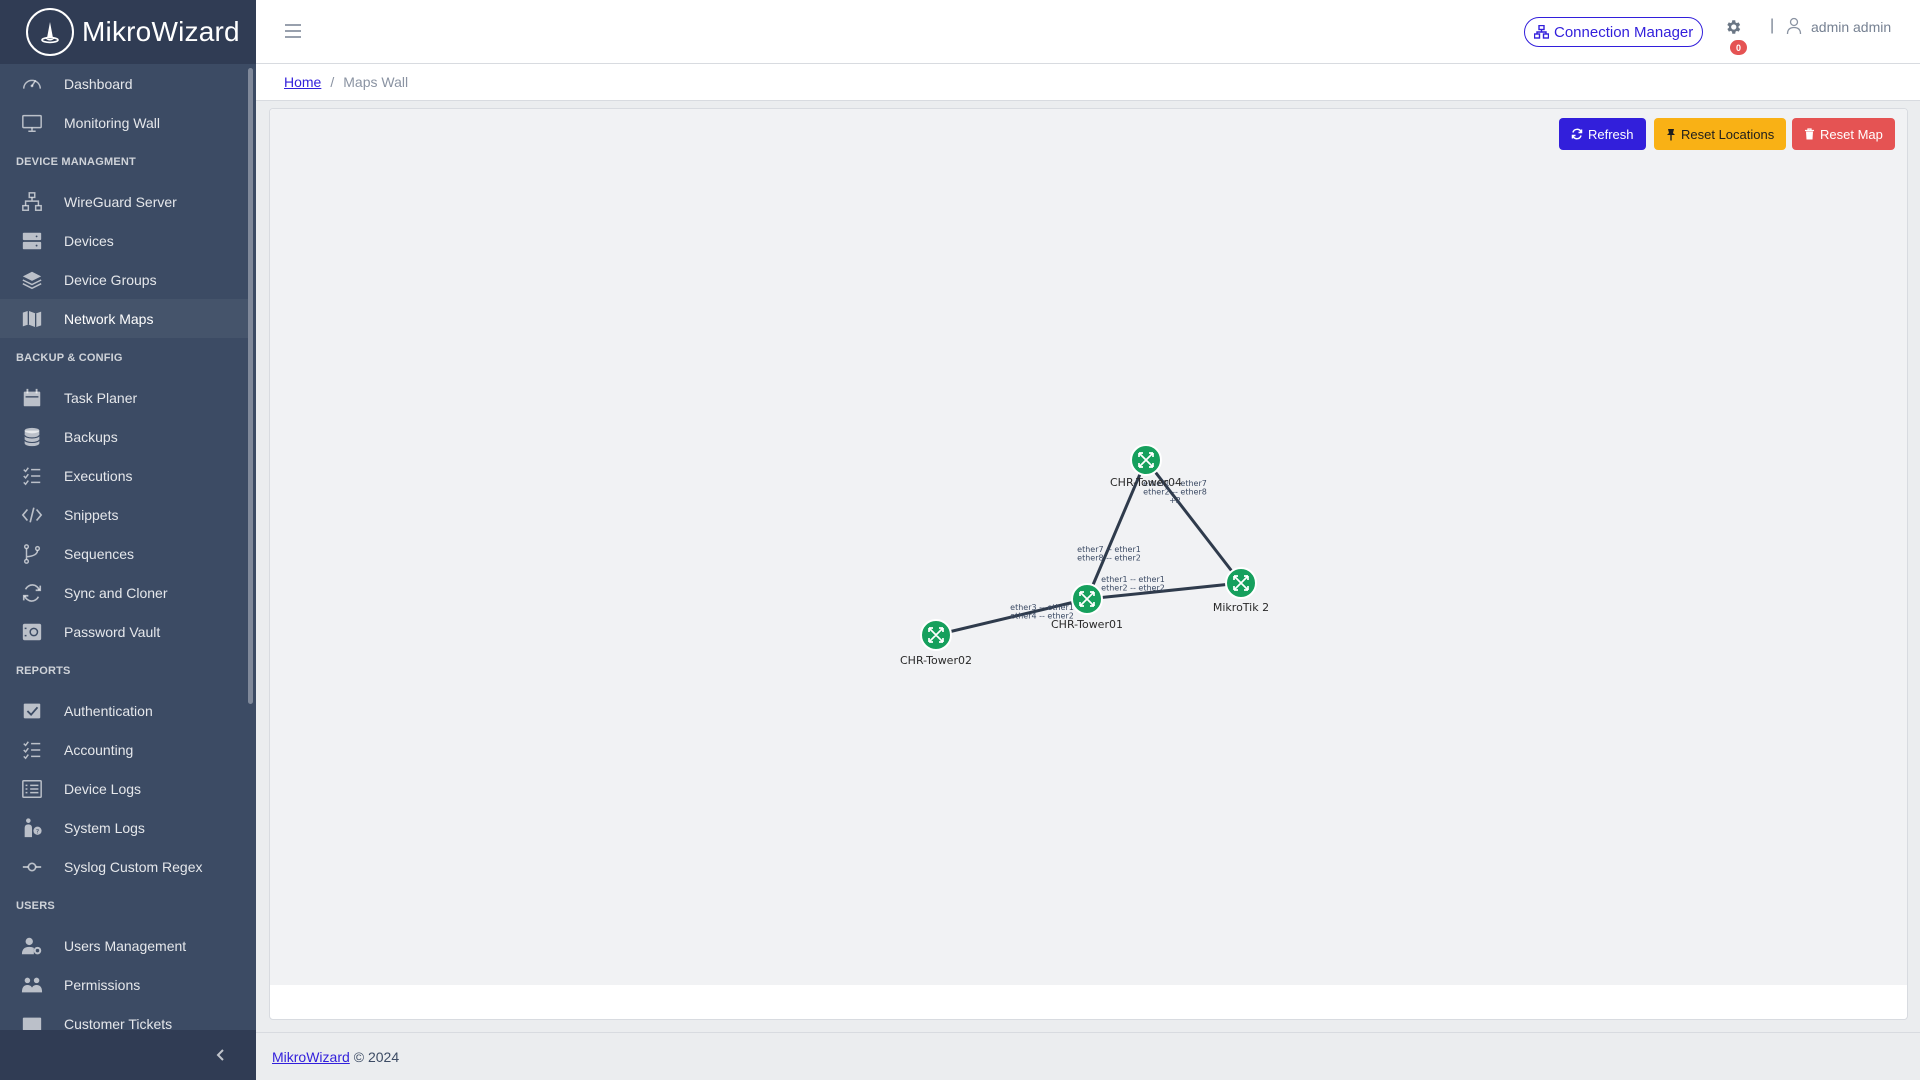  Describe the element at coordinates (69, 358) in the screenshot. I see `nav-section-title: BACKUP & CONFIG` at that location.